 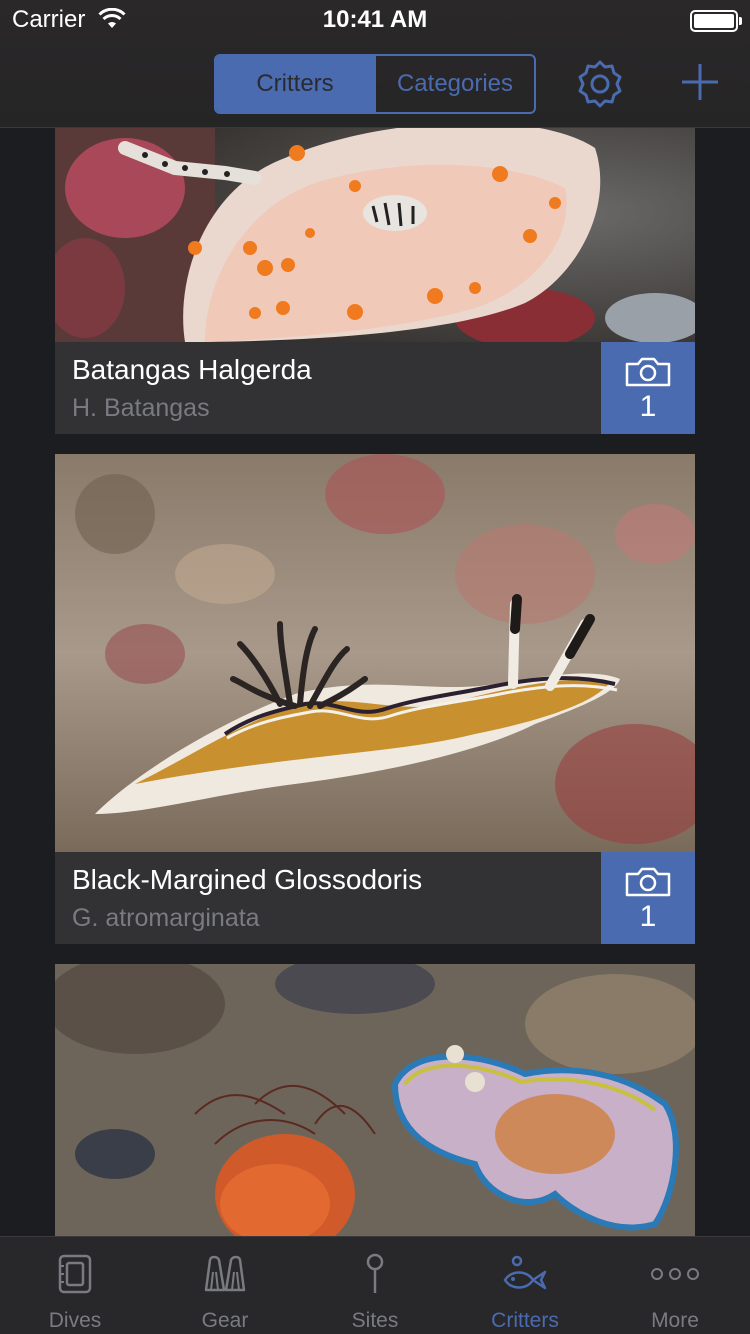 I want to click on segment-critters: Critters, so click(x=295, y=84).